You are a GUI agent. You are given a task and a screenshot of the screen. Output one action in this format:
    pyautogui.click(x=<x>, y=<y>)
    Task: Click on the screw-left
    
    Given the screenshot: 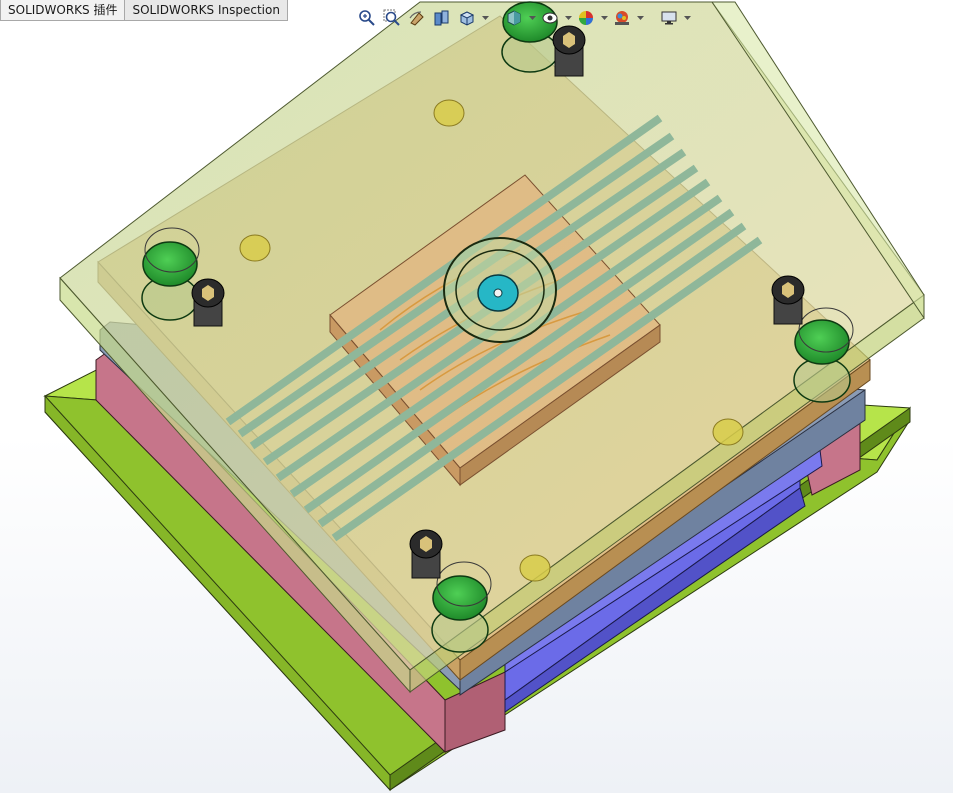 What is the action you would take?
    pyautogui.click(x=208, y=302)
    